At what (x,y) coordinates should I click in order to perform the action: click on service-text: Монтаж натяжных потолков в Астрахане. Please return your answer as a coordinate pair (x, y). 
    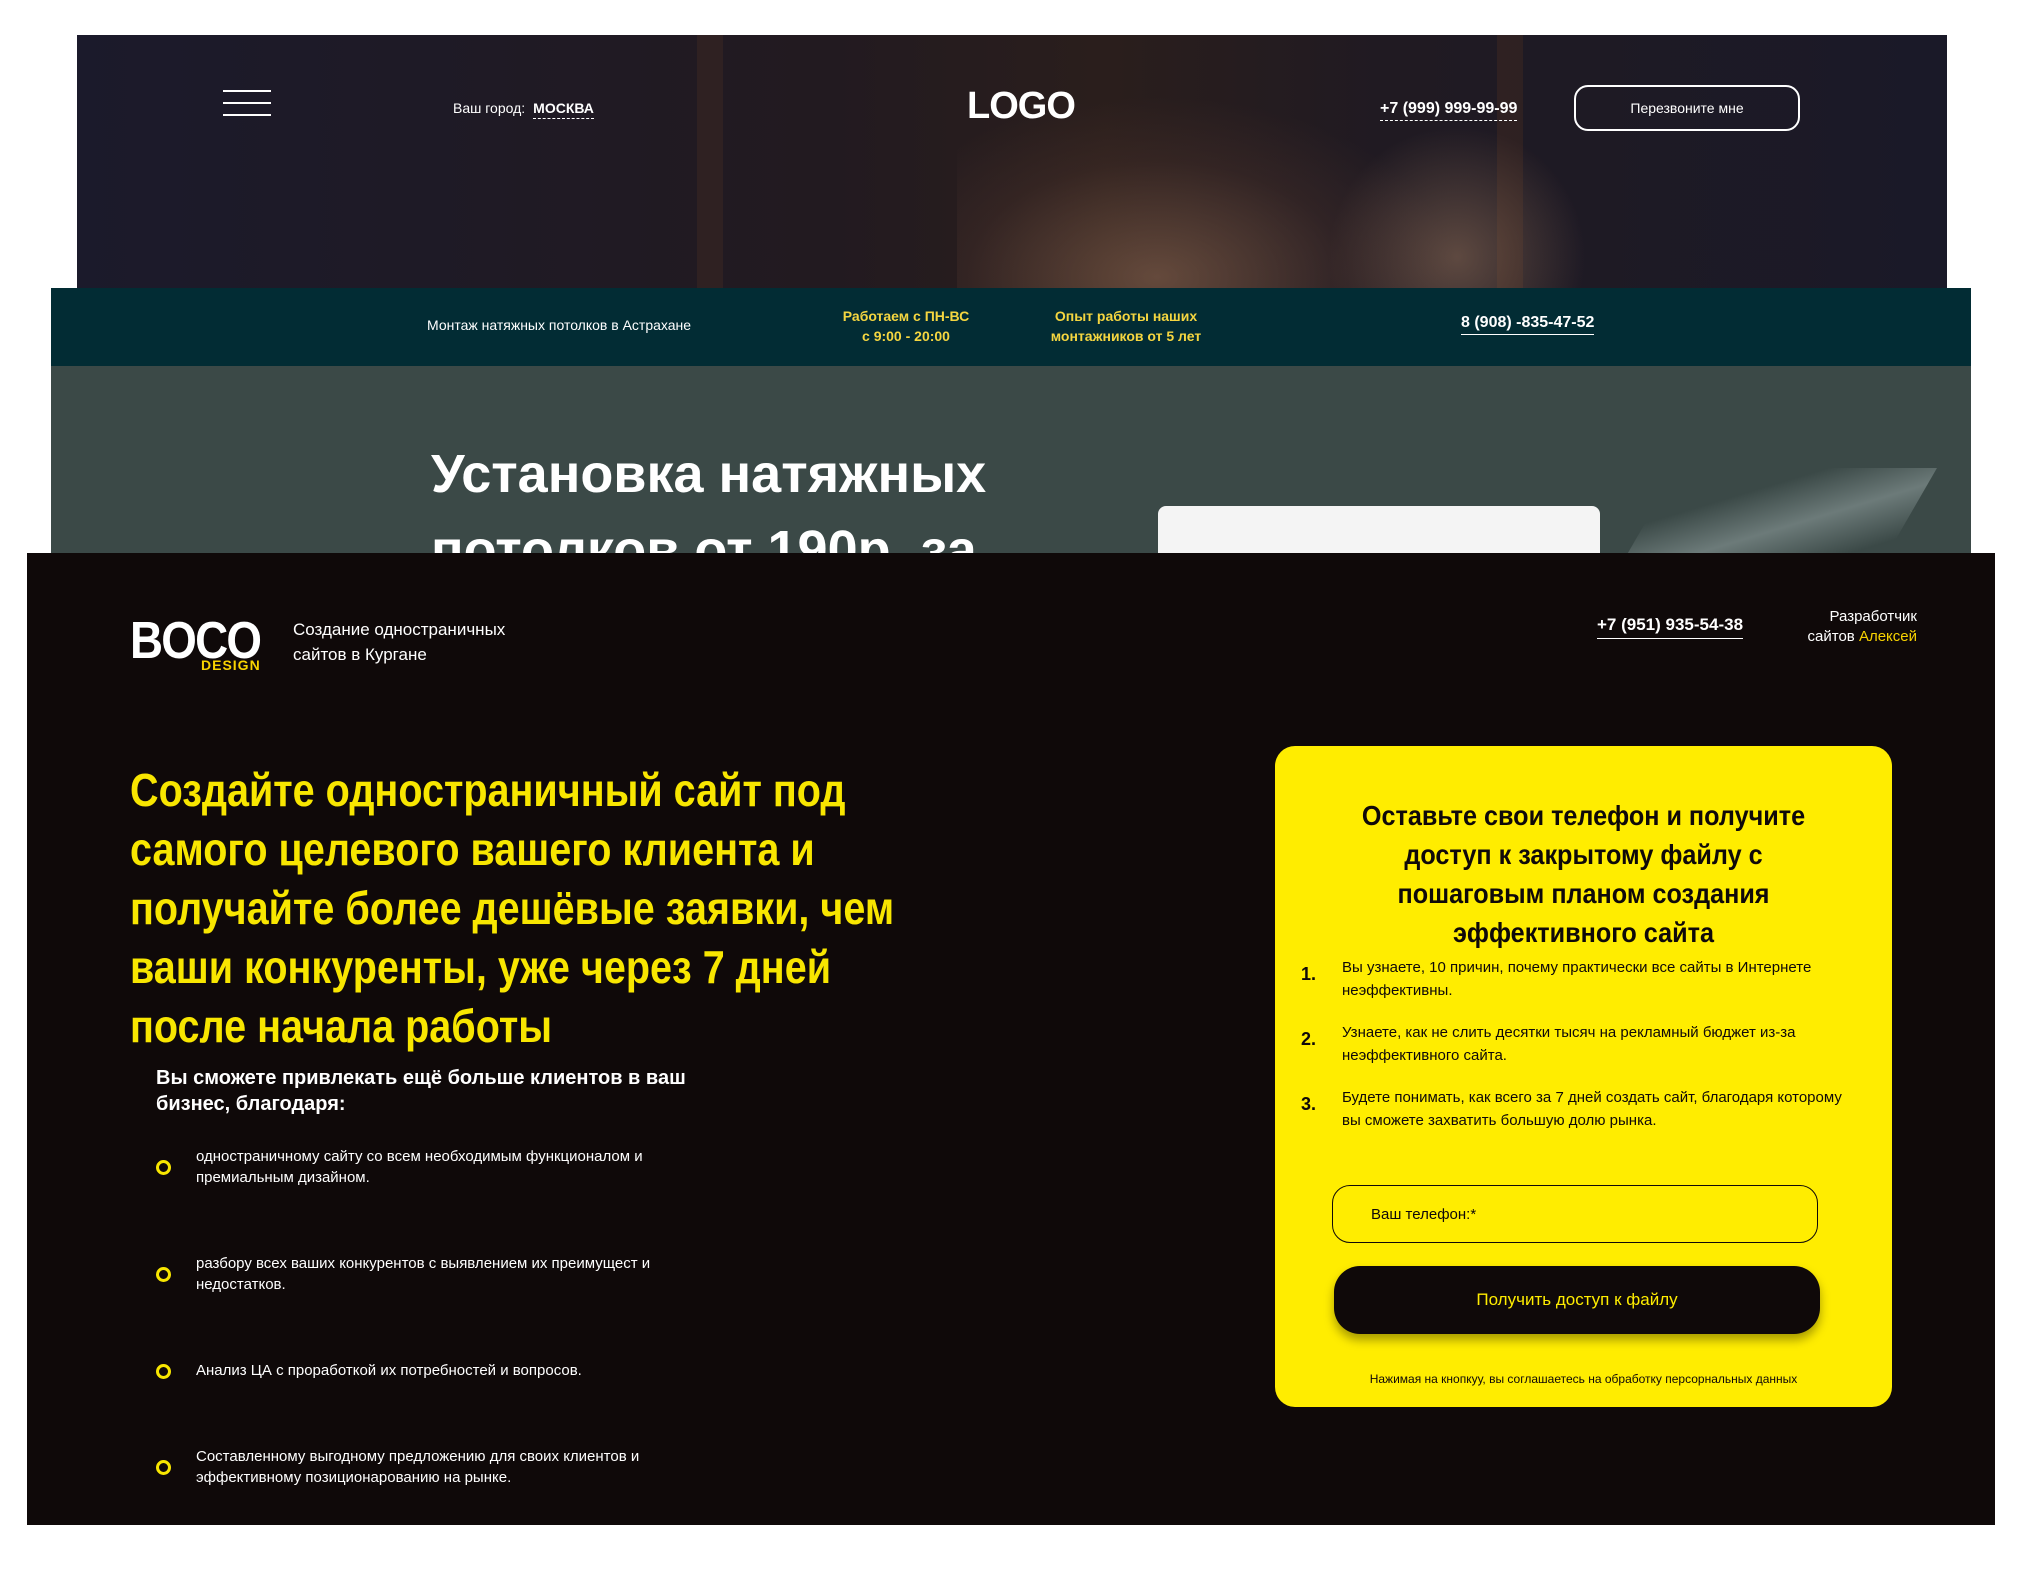
    Looking at the image, I should click on (559, 325).